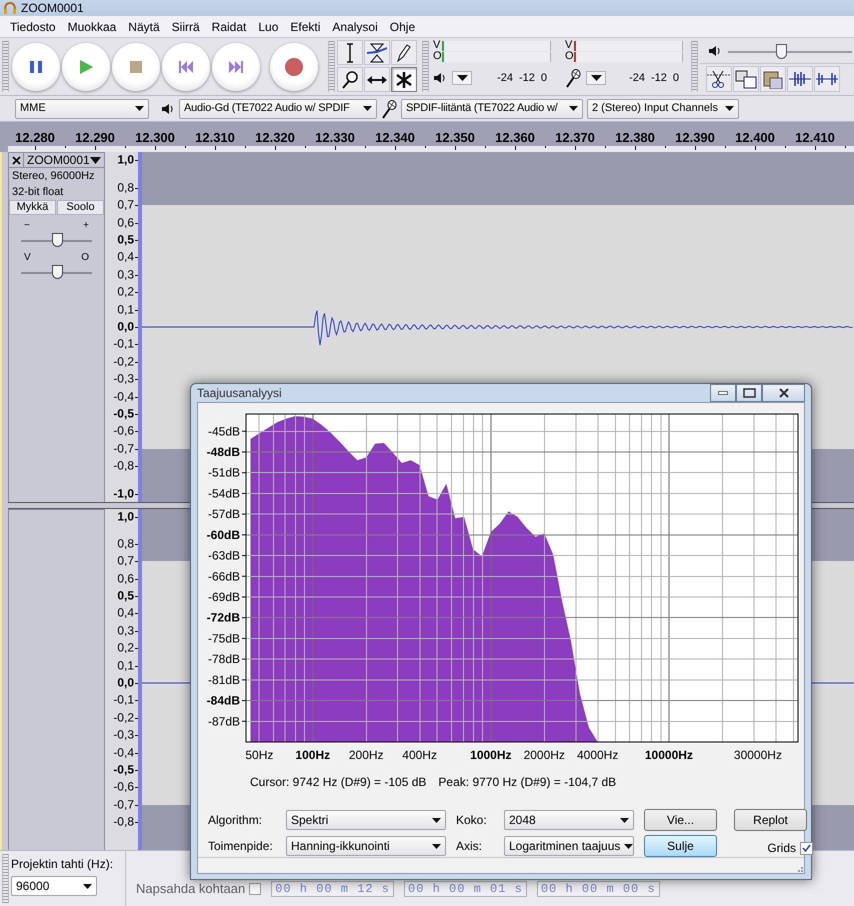  Describe the element at coordinates (85, 258) in the screenshot. I see `slider-label: O` at that location.